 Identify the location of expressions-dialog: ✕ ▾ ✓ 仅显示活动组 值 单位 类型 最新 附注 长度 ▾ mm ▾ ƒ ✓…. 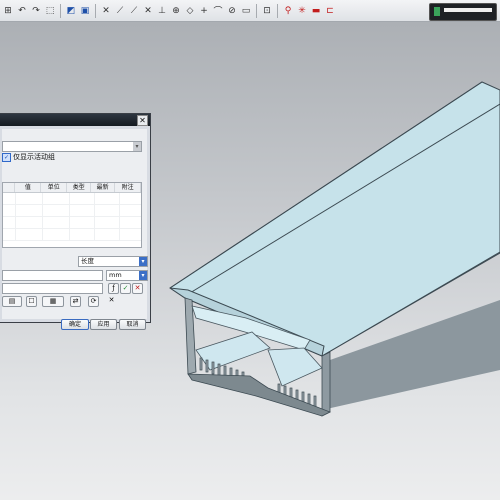
(75, 221).